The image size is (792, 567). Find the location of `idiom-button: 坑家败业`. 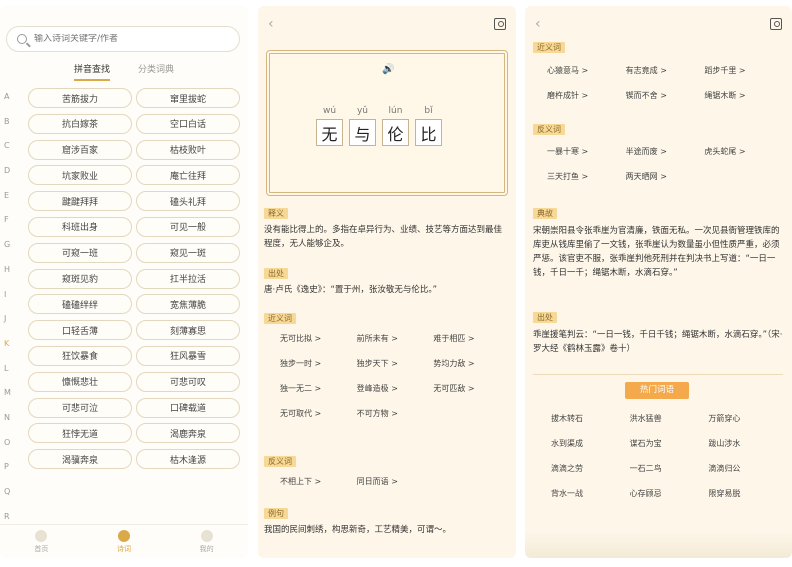

idiom-button: 坑家败业 is located at coordinates (80, 175).